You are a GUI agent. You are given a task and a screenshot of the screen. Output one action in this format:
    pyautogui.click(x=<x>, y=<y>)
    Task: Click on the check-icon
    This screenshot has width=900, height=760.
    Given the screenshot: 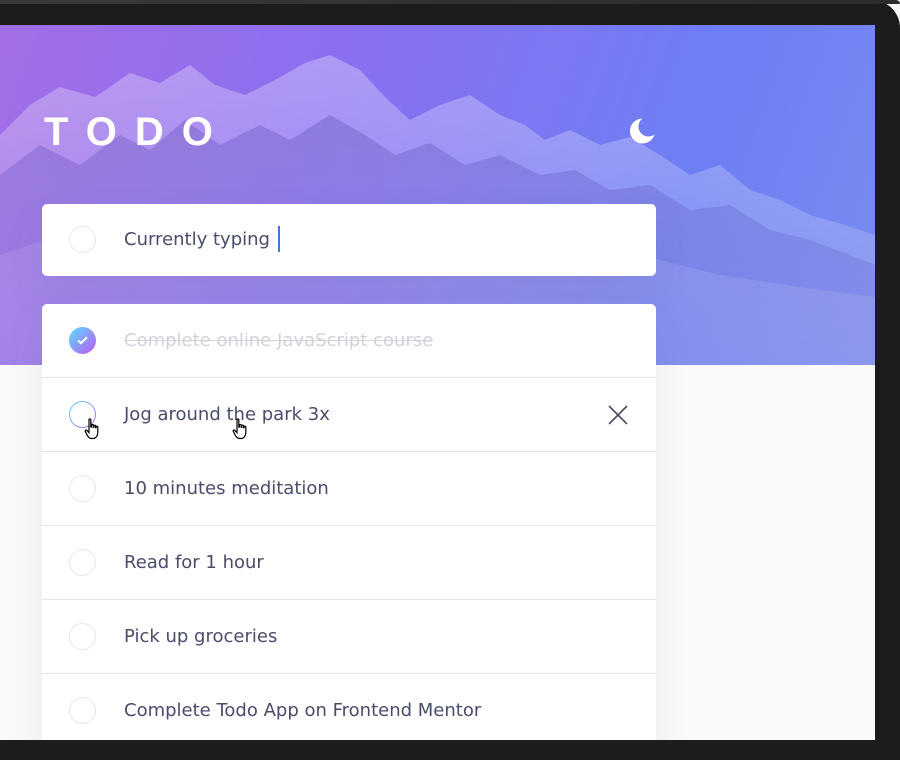 What is the action you would take?
    pyautogui.click(x=82, y=340)
    